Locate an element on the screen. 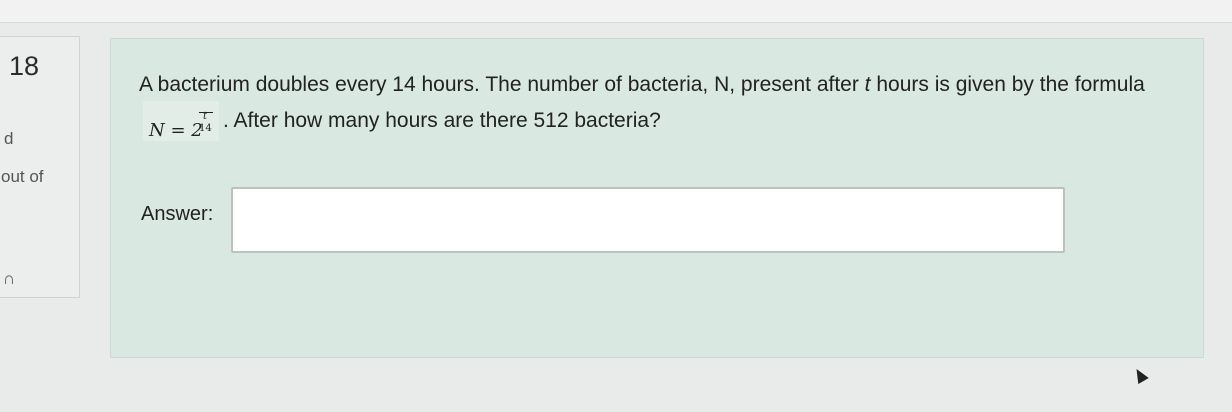 The width and height of the screenshot is (1232, 412). mouse-cursor-icon is located at coordinates (1140, 375).